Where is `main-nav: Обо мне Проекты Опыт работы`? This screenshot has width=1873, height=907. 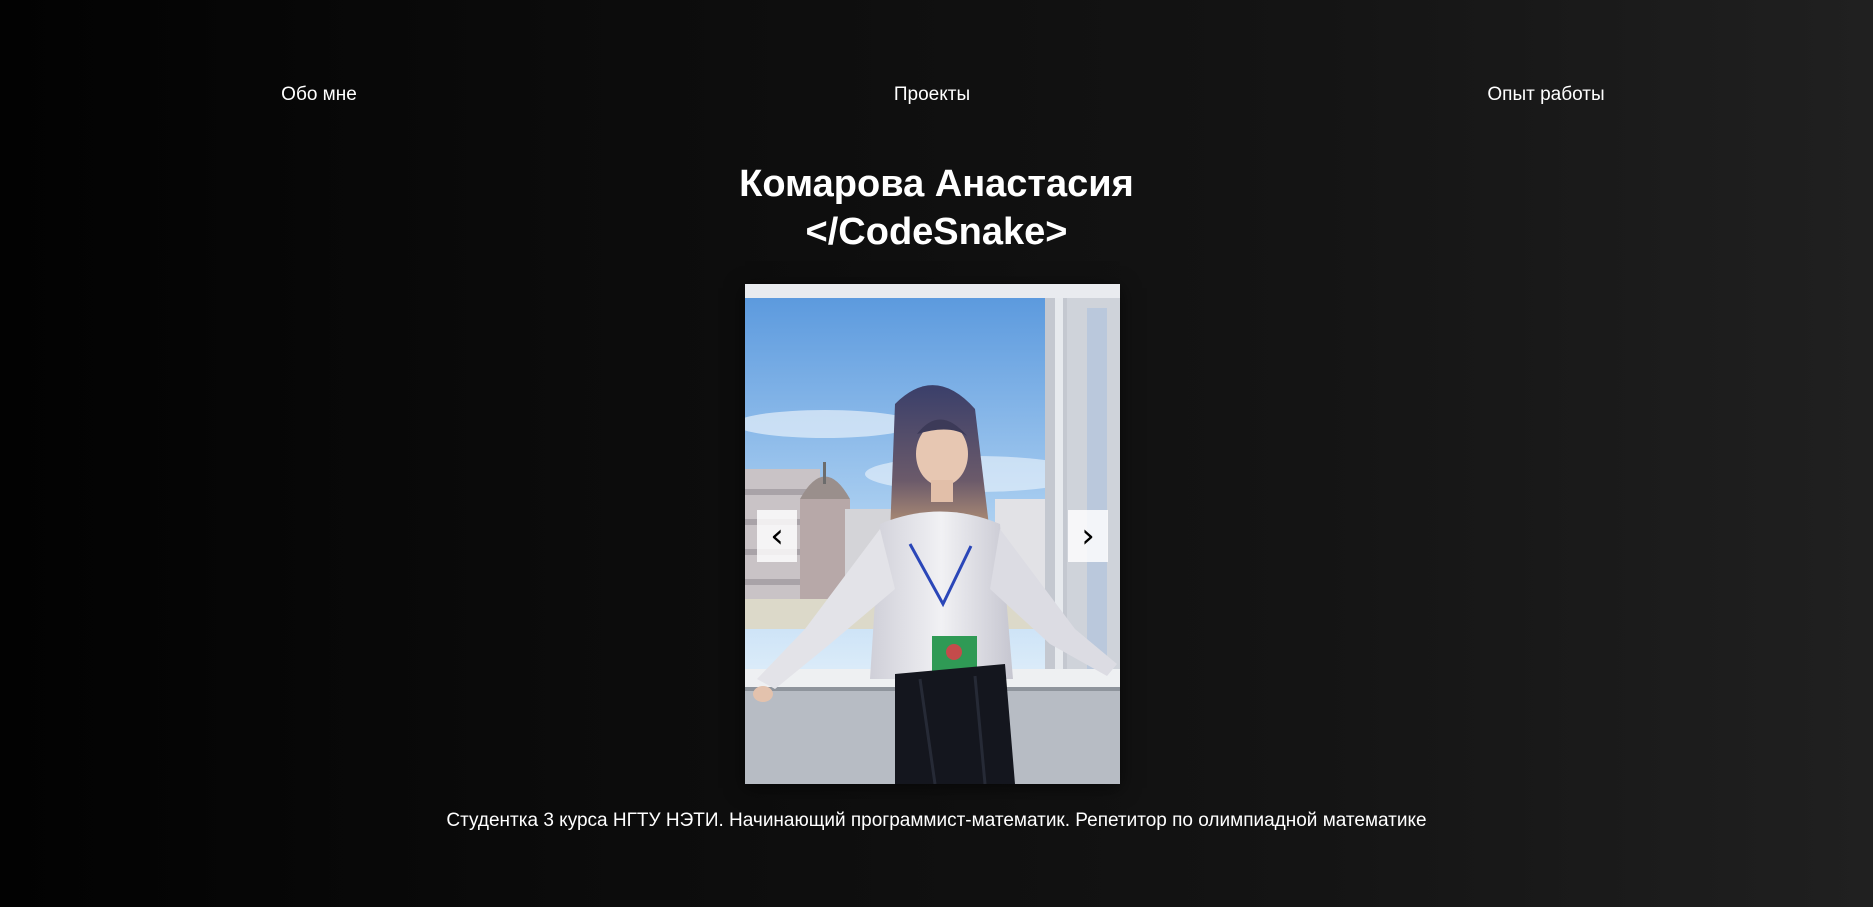
main-nav: Обо мне Проекты Опыт работы is located at coordinates (936, 99).